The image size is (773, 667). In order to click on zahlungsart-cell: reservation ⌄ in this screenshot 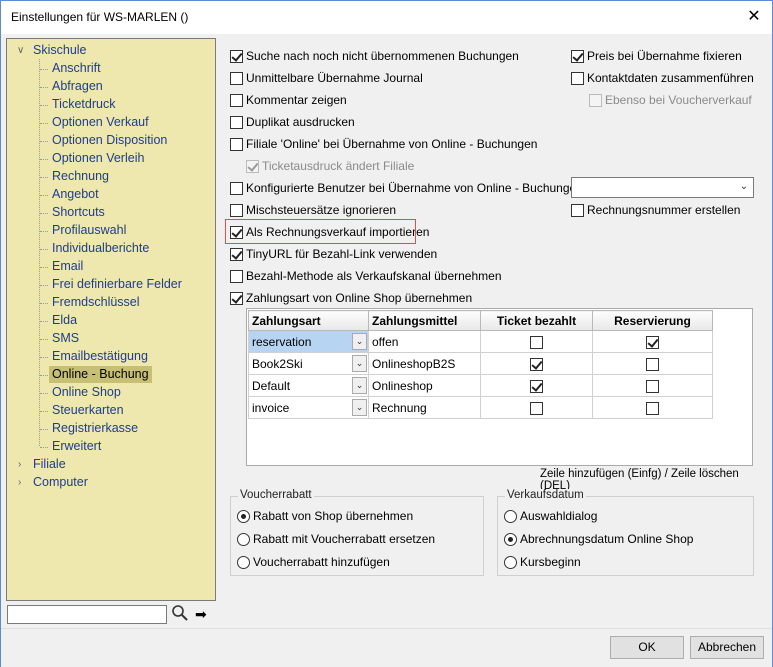, I will do `click(308, 341)`.